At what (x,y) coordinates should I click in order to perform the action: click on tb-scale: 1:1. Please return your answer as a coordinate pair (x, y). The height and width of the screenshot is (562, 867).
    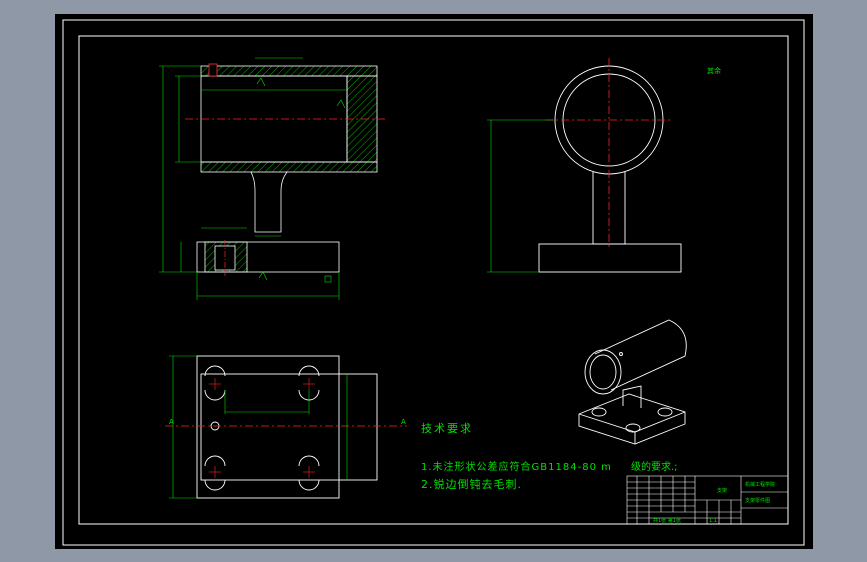
    Looking at the image, I should click on (713, 521).